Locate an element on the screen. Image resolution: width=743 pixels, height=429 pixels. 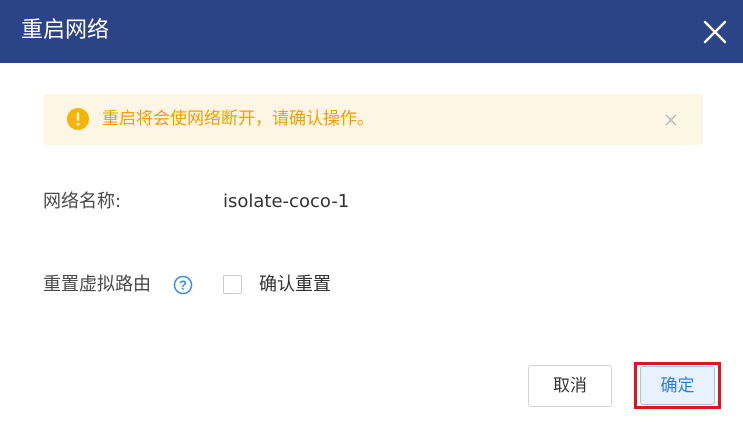
network-name-value: isolate-coco-1 is located at coordinates (286, 201).